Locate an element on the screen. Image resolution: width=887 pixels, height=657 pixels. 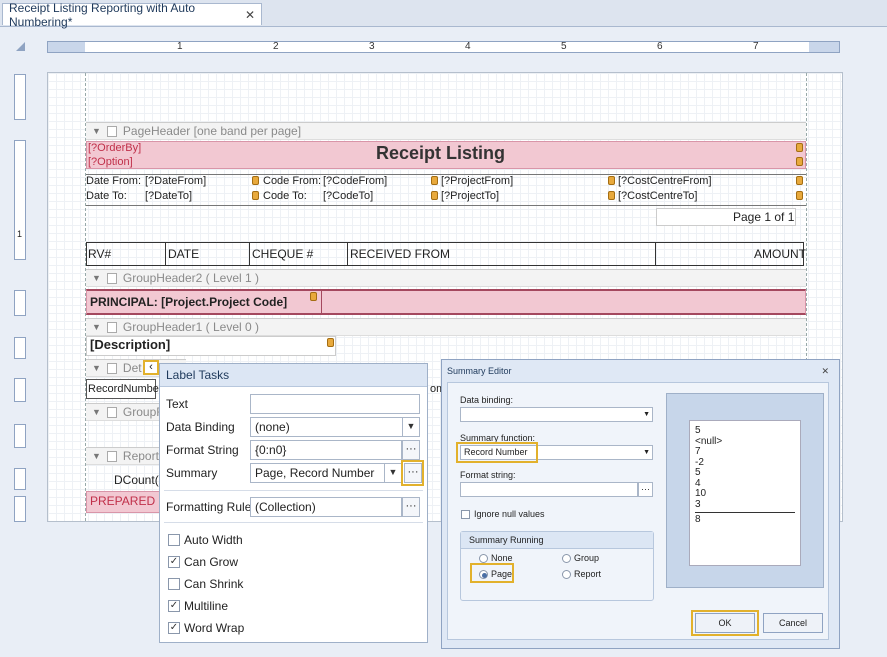
cost-centre-to-field: [?CostCentreTo] is located at coordinates (657, 196).